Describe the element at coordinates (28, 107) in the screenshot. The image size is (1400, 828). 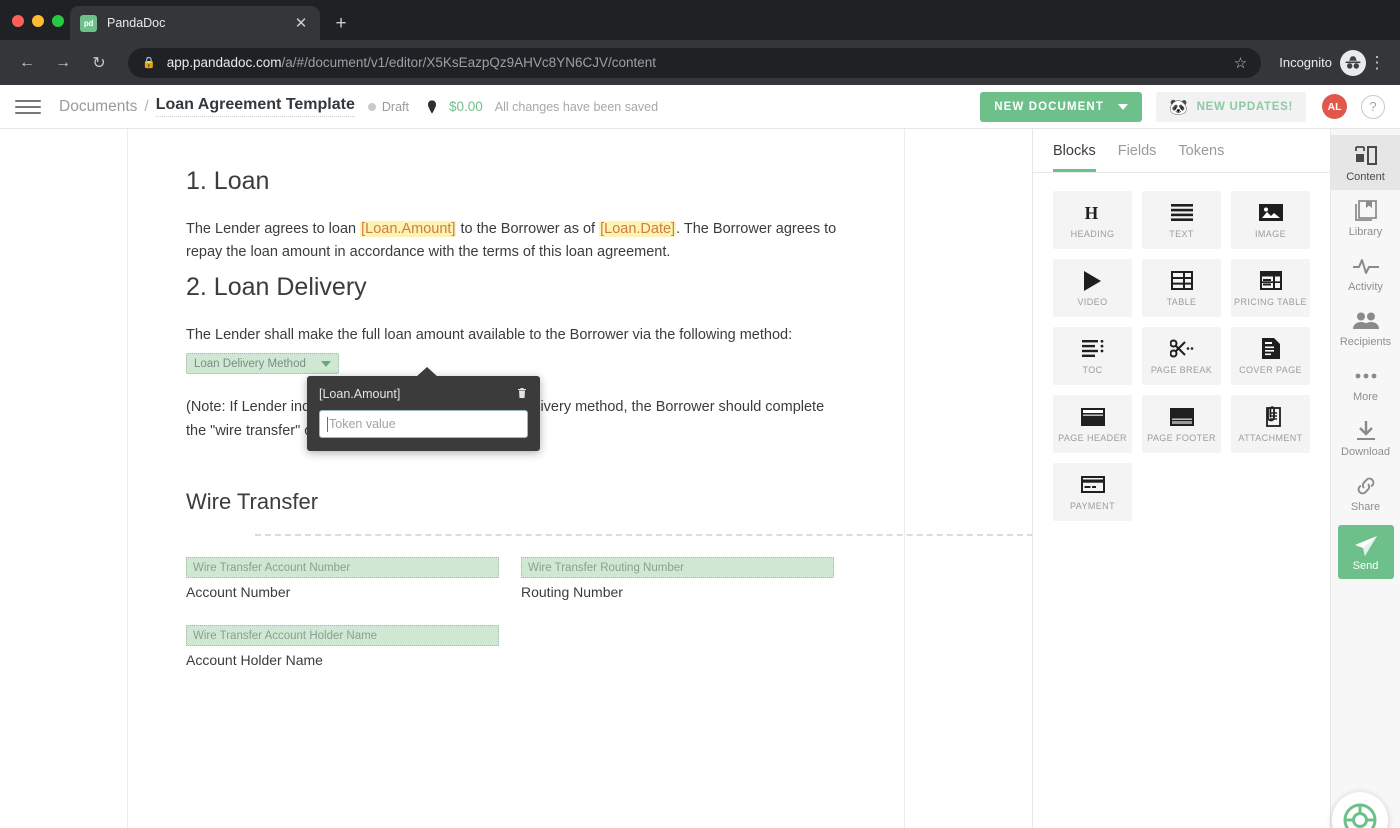
I see `hamburger-menu-icon` at that location.